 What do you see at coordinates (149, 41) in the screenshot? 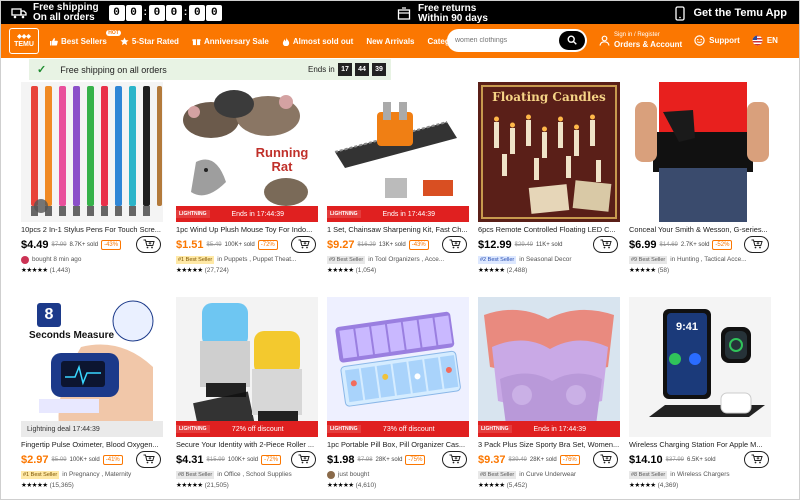
I see `nav-five-star: 5-Star Rated` at bounding box center [149, 41].